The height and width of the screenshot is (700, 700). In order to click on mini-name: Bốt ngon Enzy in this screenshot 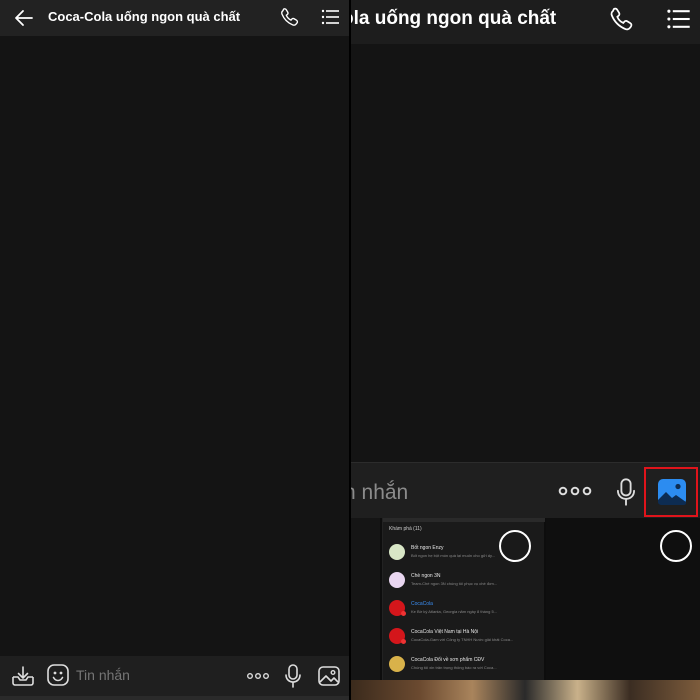, I will do `click(427, 548)`.